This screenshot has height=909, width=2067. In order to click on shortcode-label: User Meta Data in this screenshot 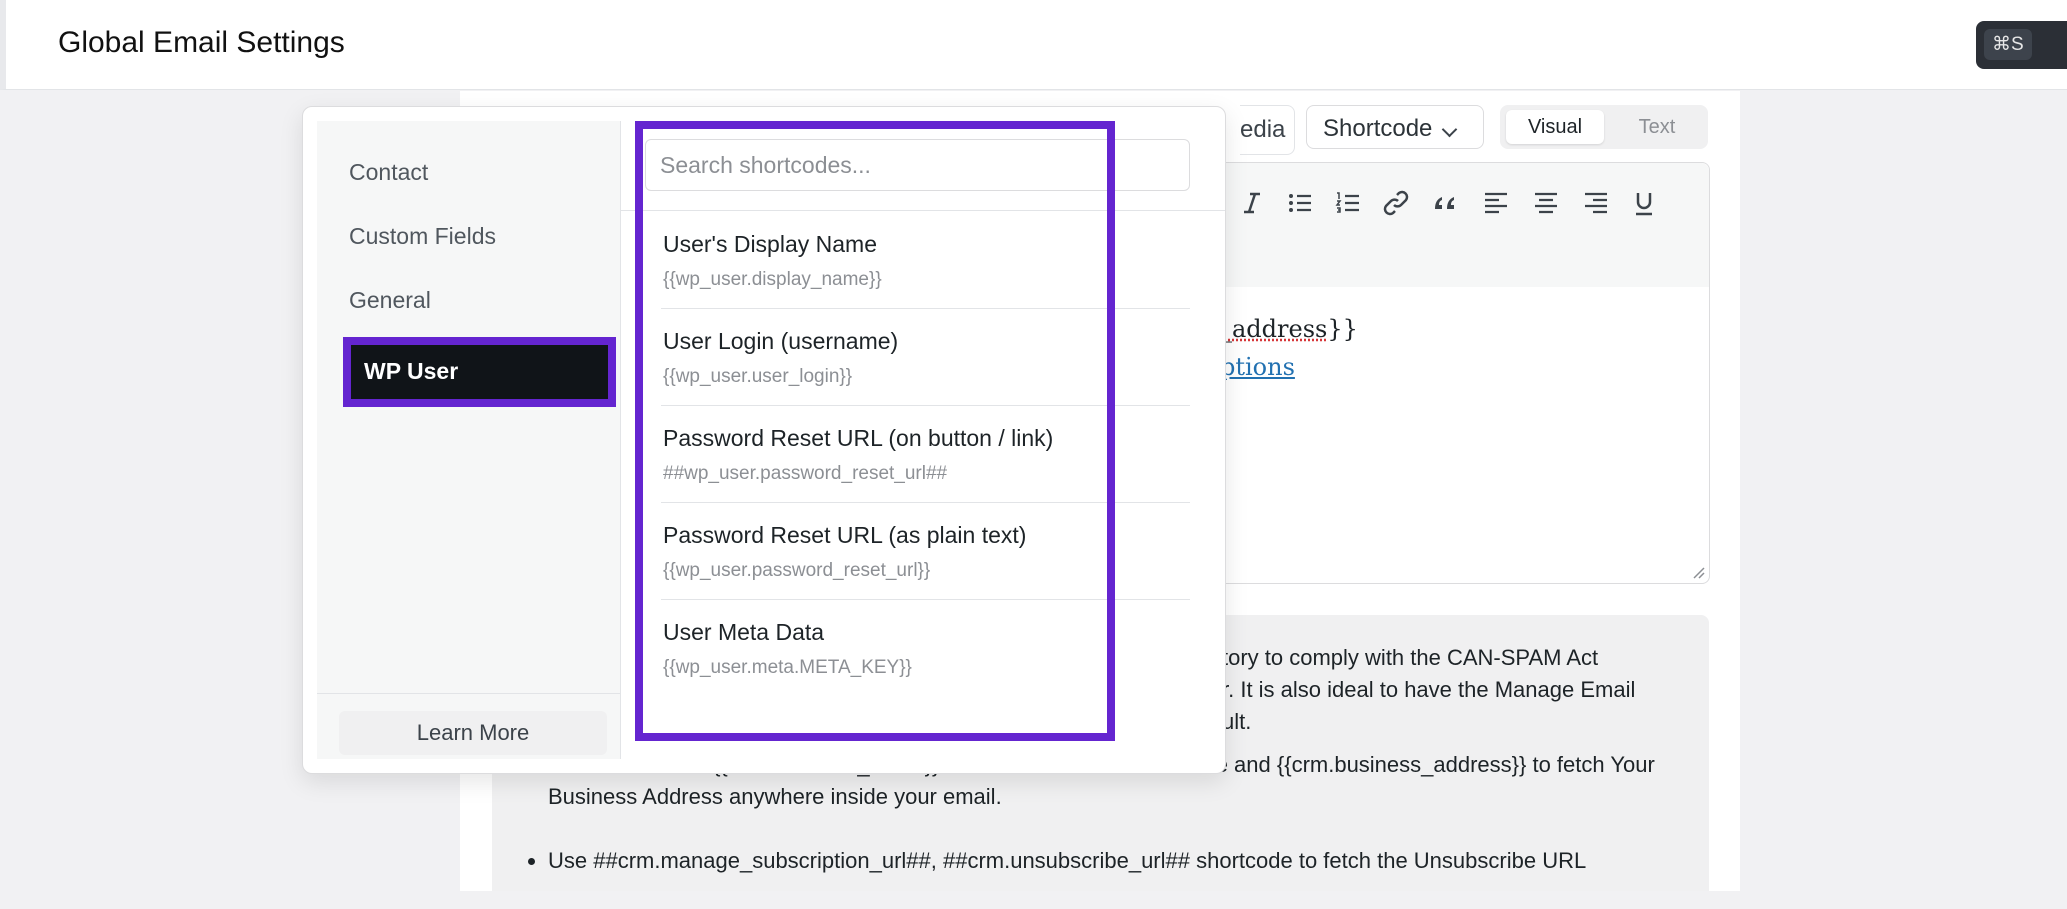, I will do `click(744, 632)`.